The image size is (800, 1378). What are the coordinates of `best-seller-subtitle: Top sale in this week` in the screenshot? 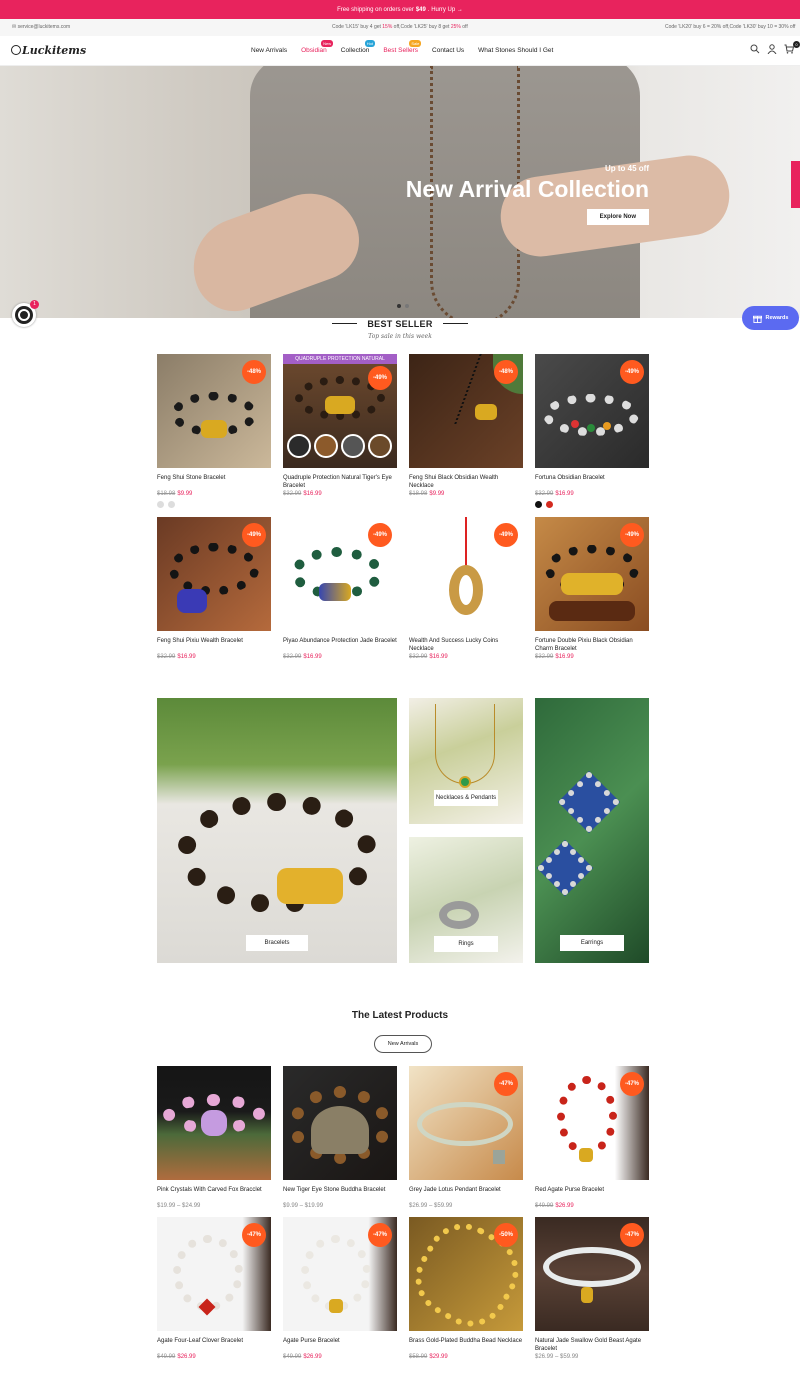 It's located at (400, 336).